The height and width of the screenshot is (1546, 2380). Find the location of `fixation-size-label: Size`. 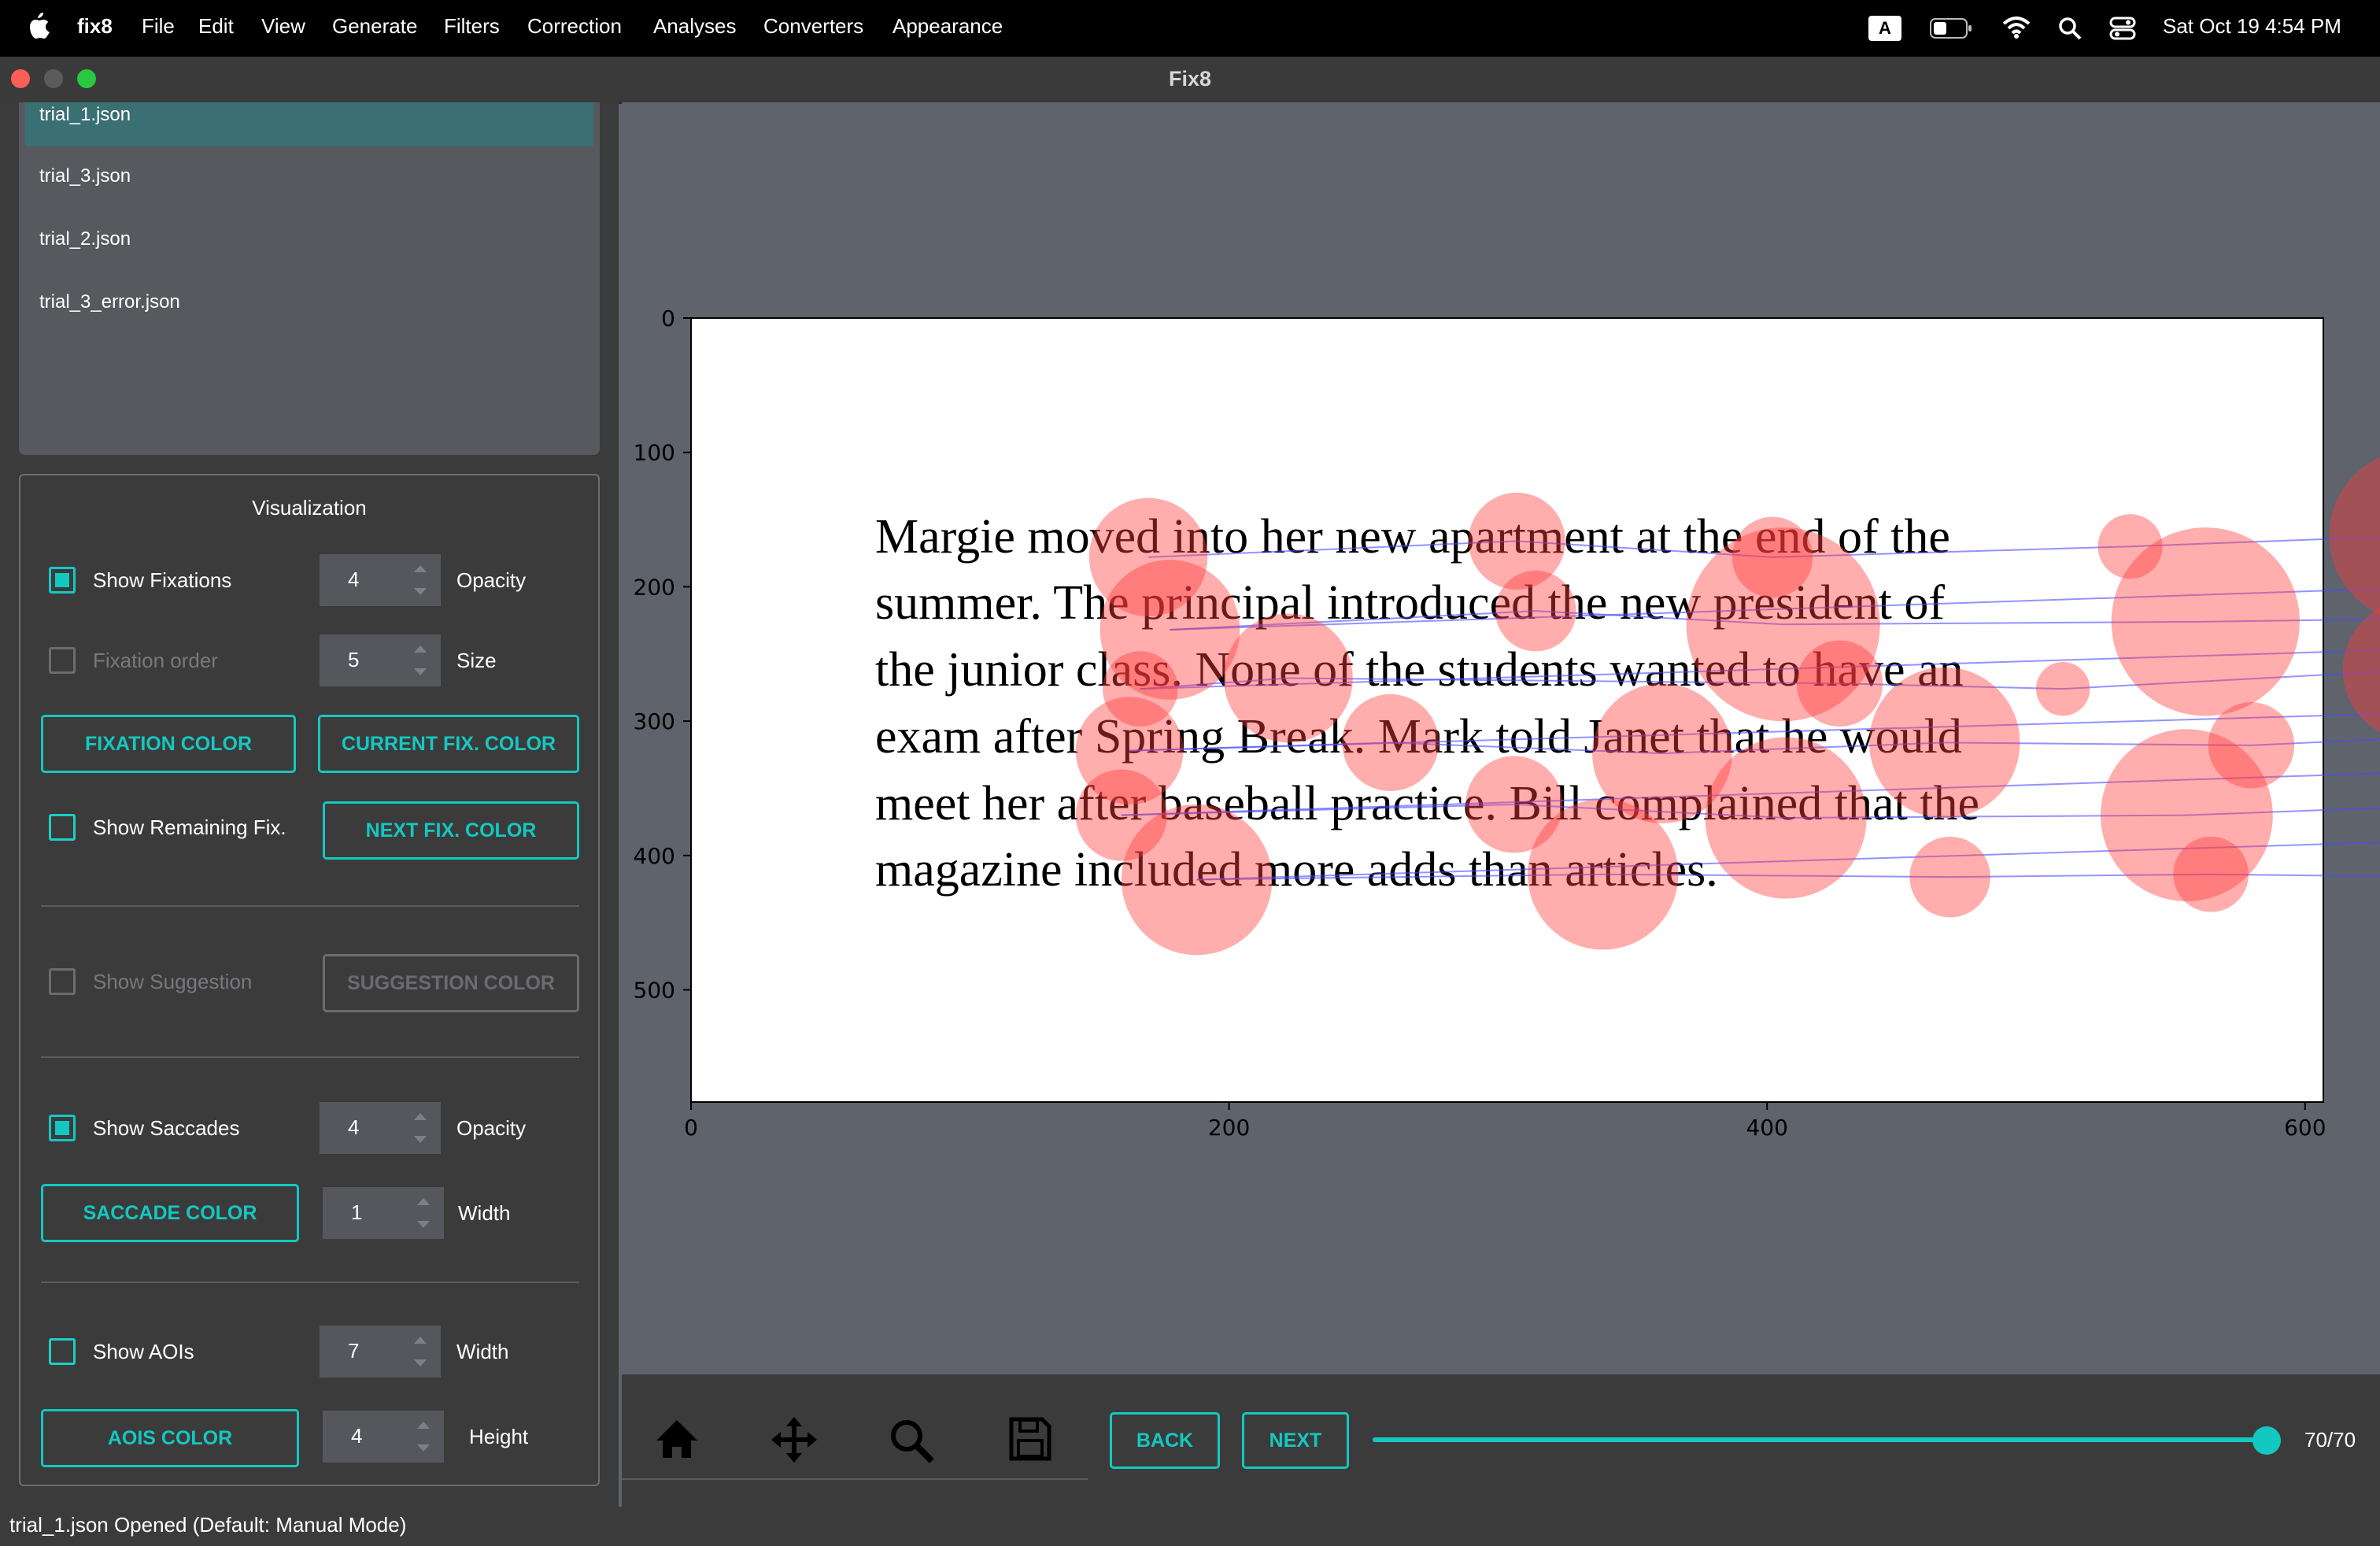

fixation-size-label: Size is located at coordinates (476, 660).